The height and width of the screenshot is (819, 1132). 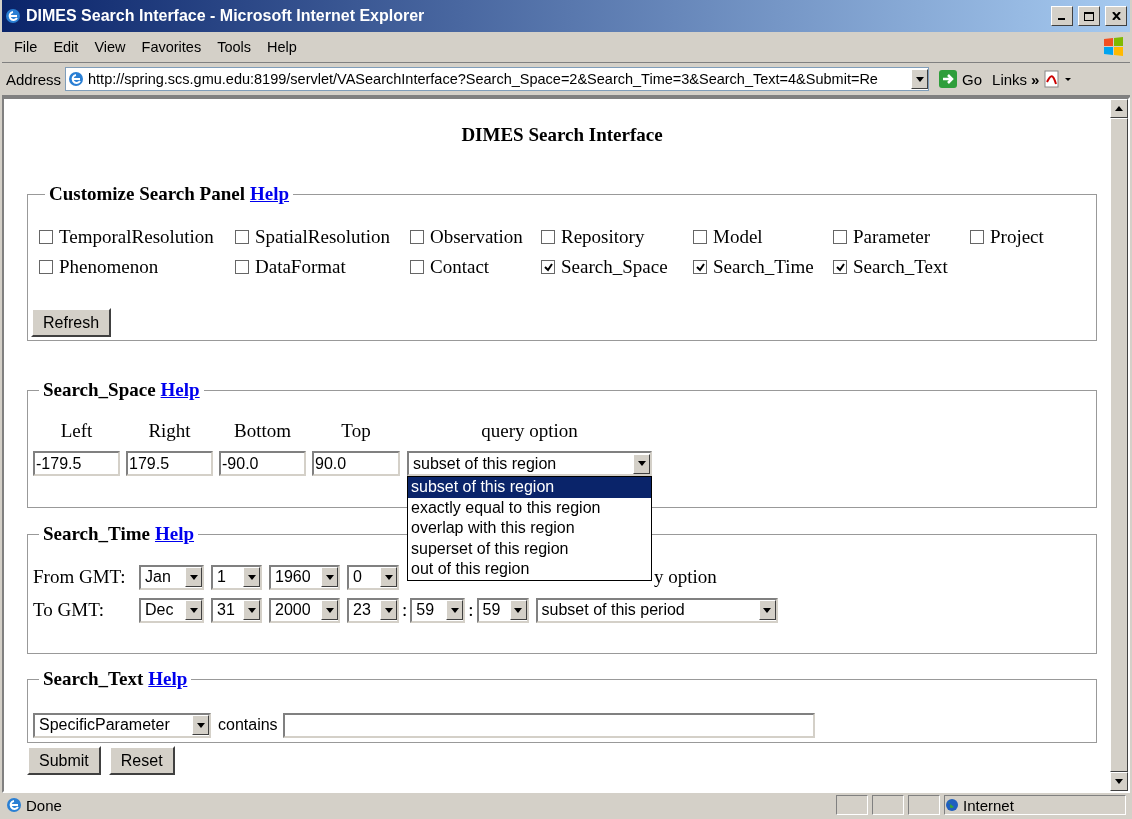 What do you see at coordinates (529, 431) in the screenshot?
I see `field-label: query option` at bounding box center [529, 431].